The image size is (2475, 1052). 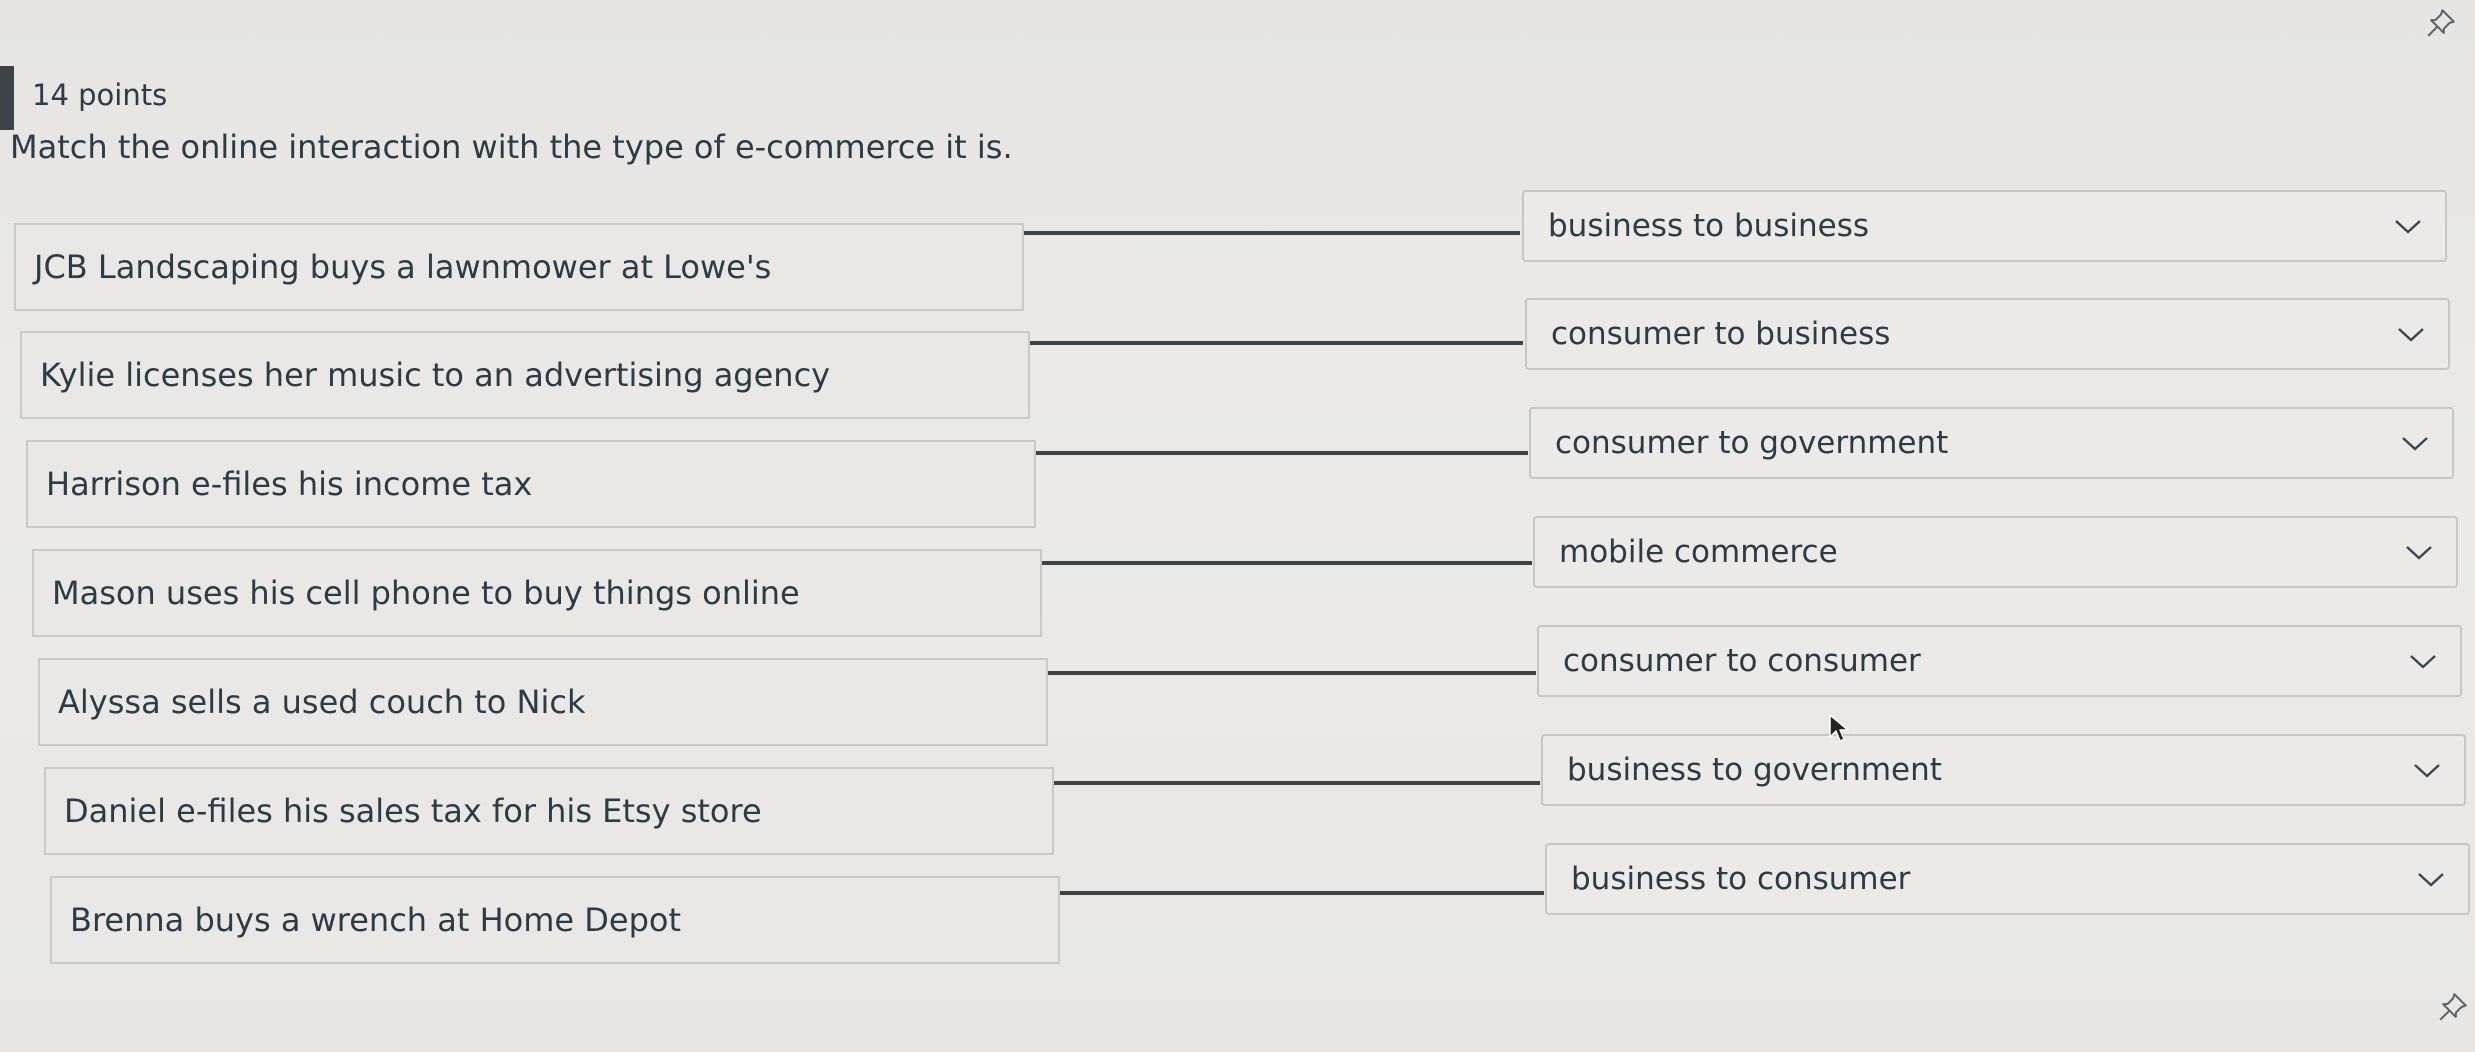 I want to click on question-points: 14 points, so click(x=100, y=95).